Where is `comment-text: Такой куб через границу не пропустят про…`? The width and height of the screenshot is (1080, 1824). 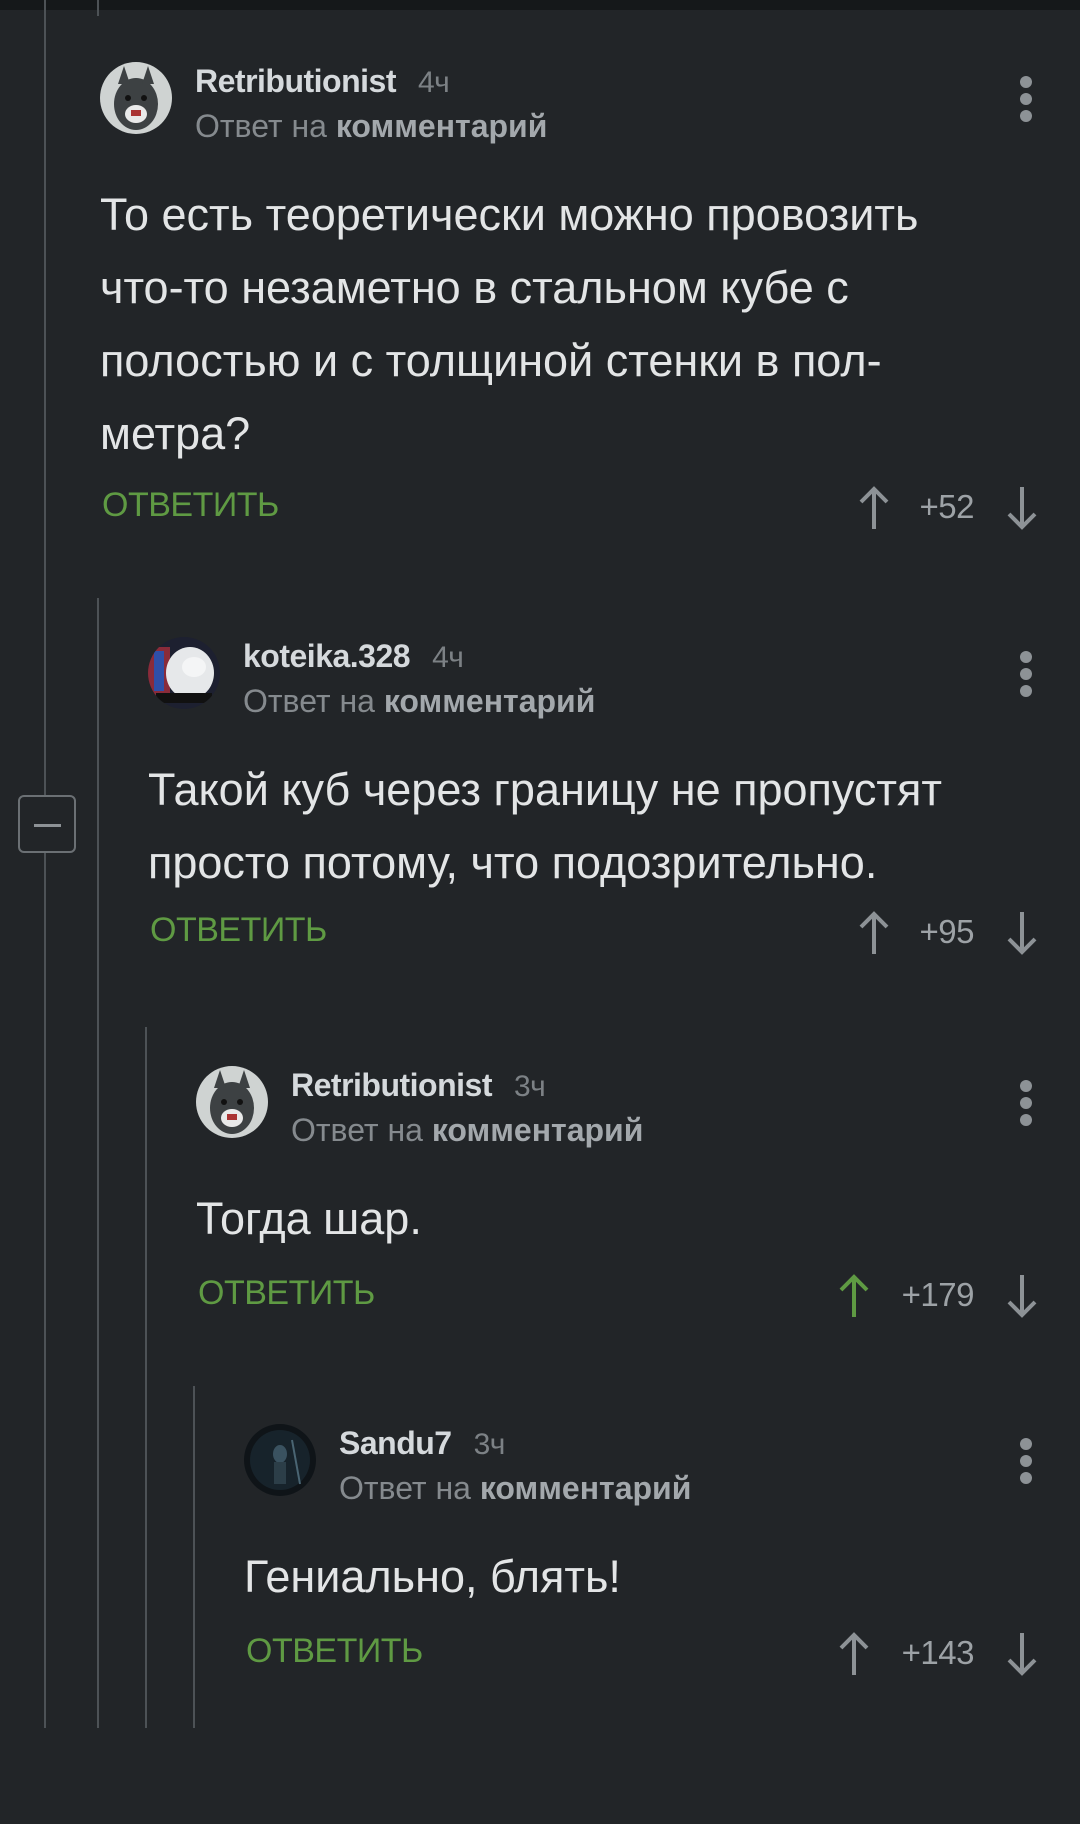 comment-text: Такой куб через границу не пропустят про… is located at coordinates (545, 826).